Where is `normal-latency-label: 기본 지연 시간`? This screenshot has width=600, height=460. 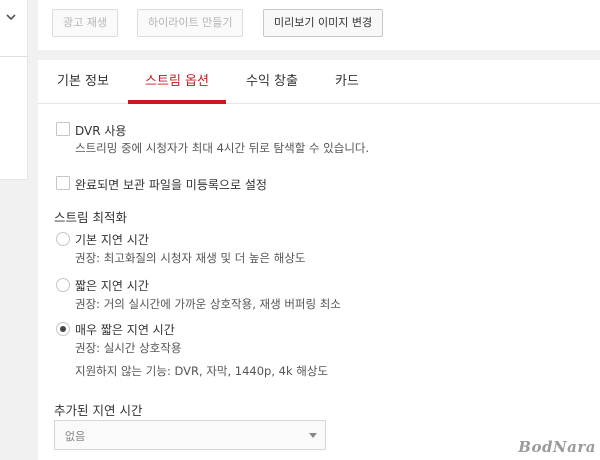 normal-latency-label: 기본 지연 시간 is located at coordinates (112, 240).